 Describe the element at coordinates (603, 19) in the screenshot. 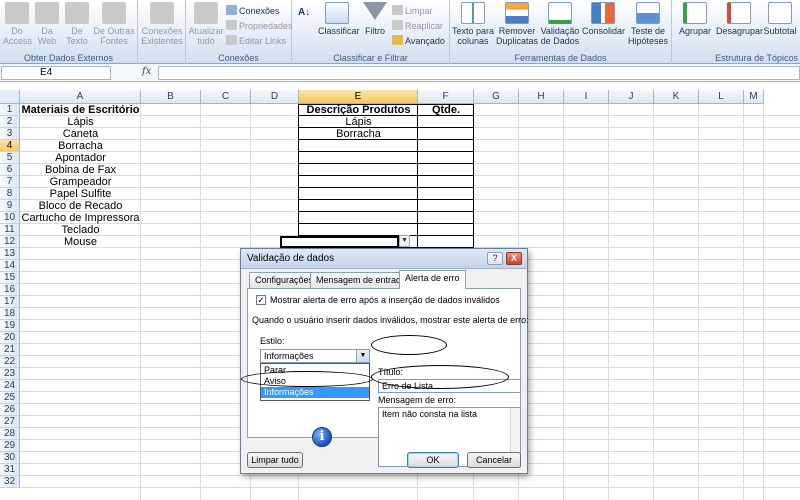

I see `consolidate-button: Consolidar` at that location.